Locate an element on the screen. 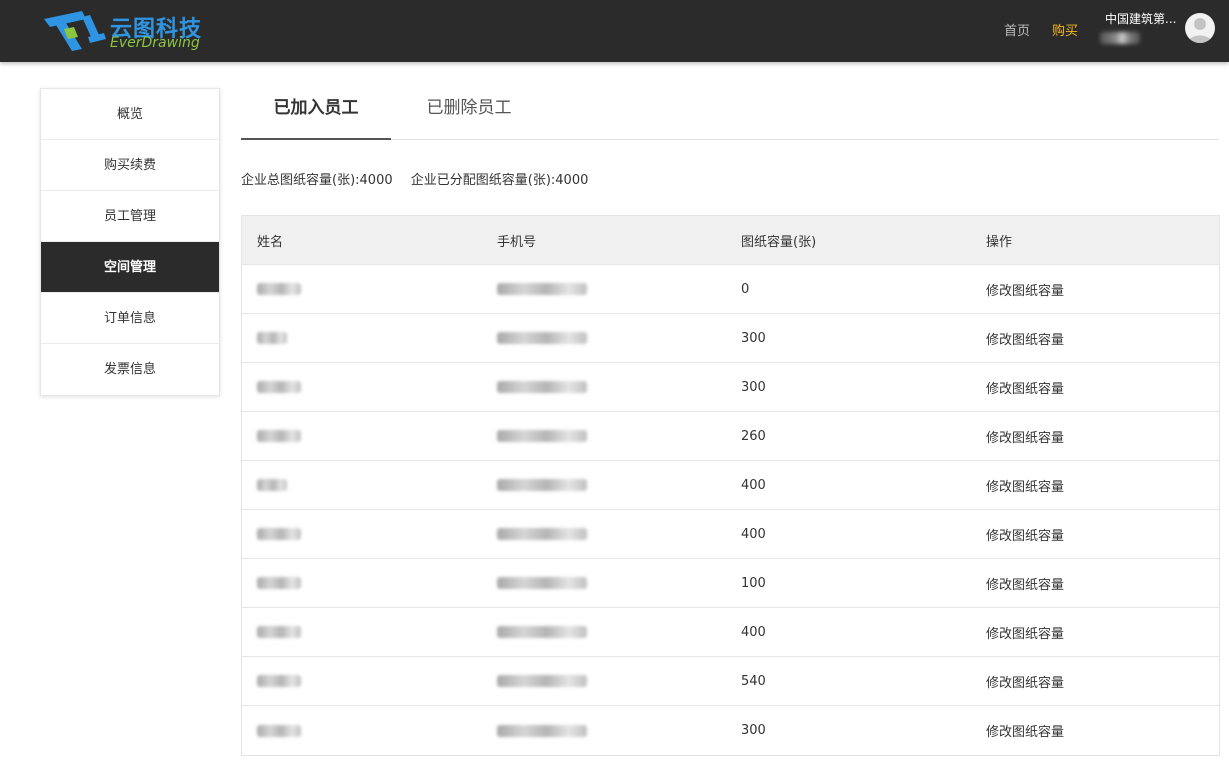 The height and width of the screenshot is (763, 1229). avatar is located at coordinates (1200, 28).